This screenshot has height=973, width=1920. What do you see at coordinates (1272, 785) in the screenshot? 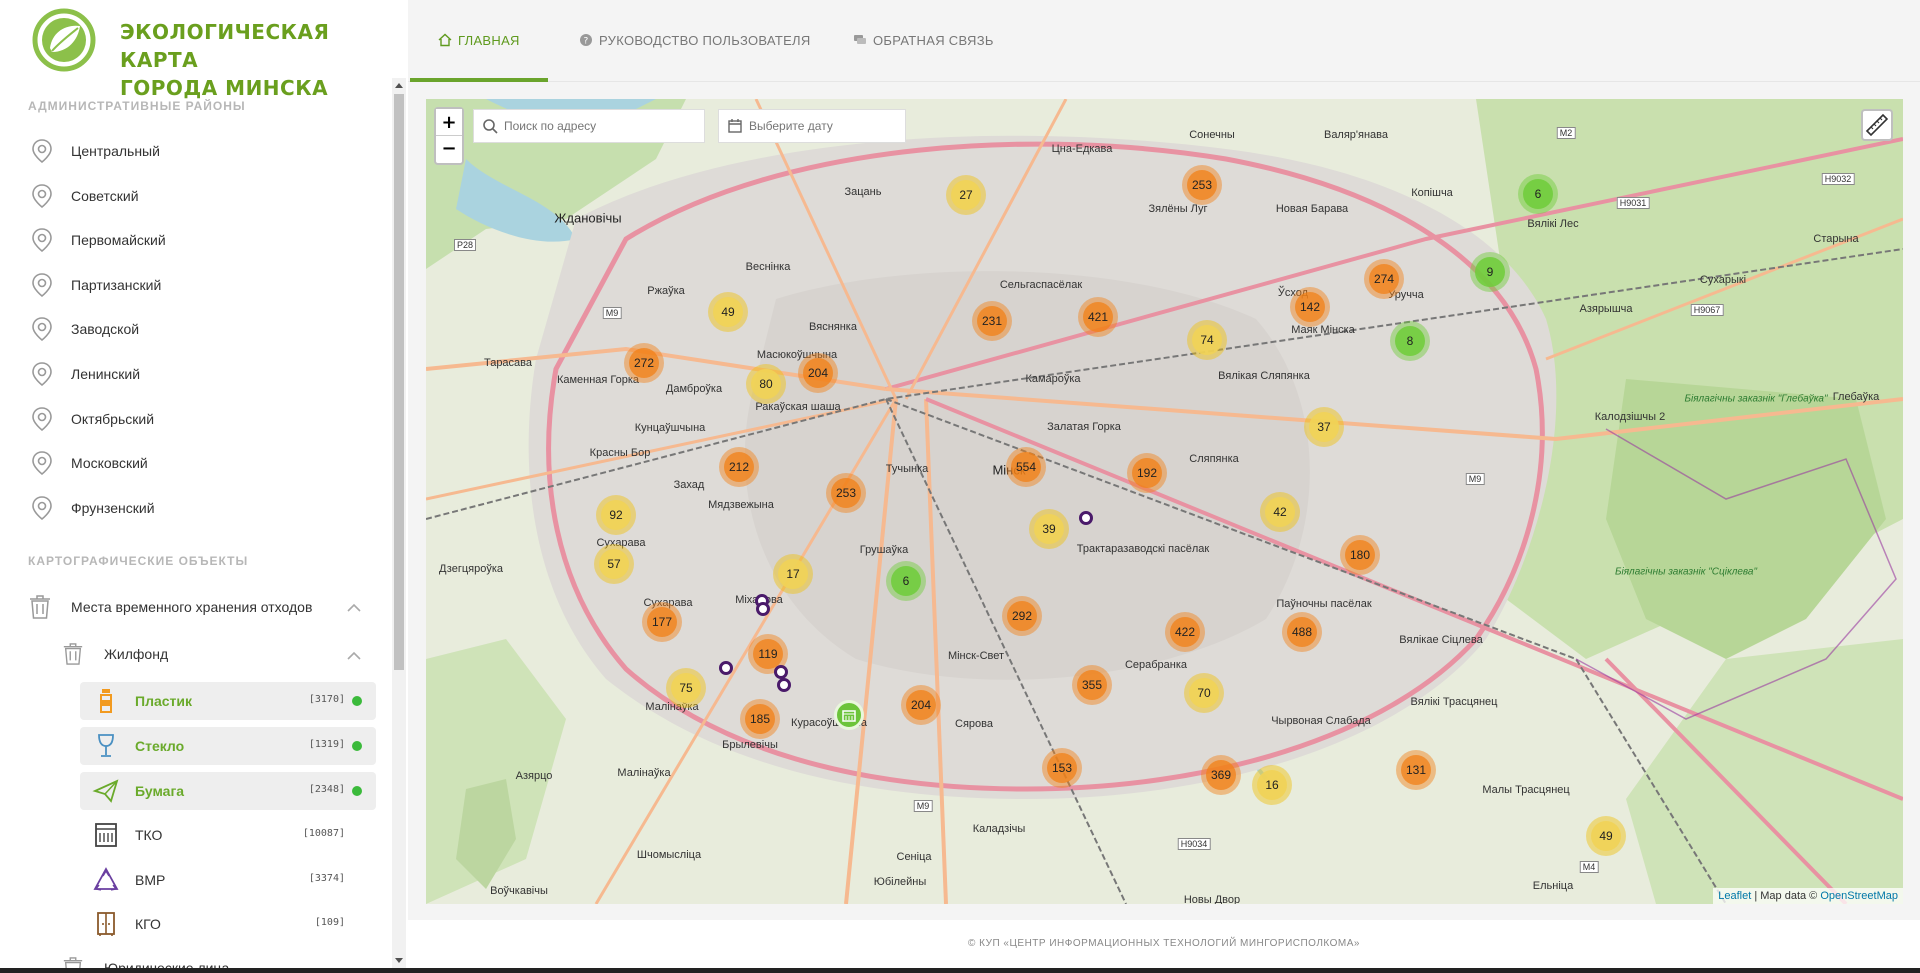
I see `marker-cluster: 16` at bounding box center [1272, 785].